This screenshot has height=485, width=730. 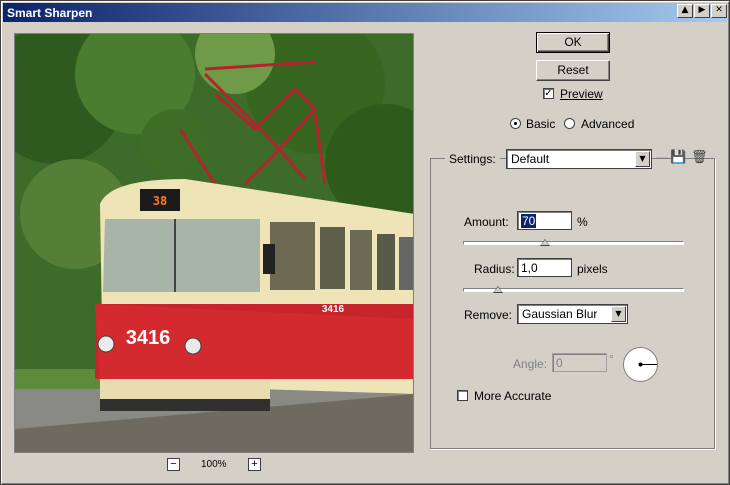 I want to click on radius-slider-thumb, so click(x=498, y=289).